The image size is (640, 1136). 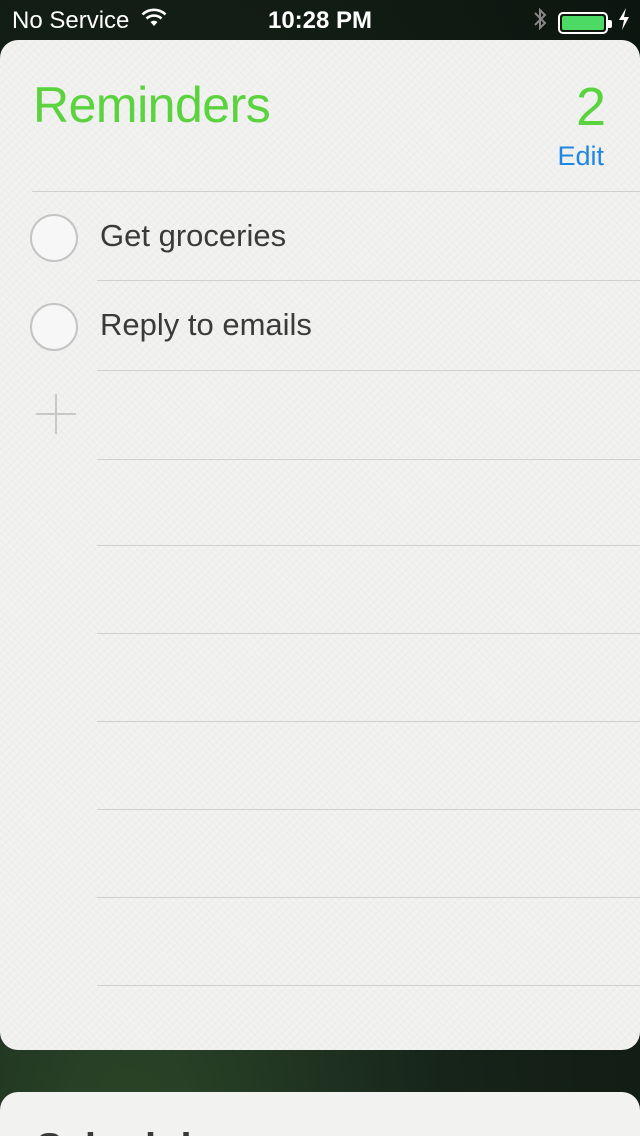 What do you see at coordinates (540, 22) in the screenshot?
I see `bluetooth-icon` at bounding box center [540, 22].